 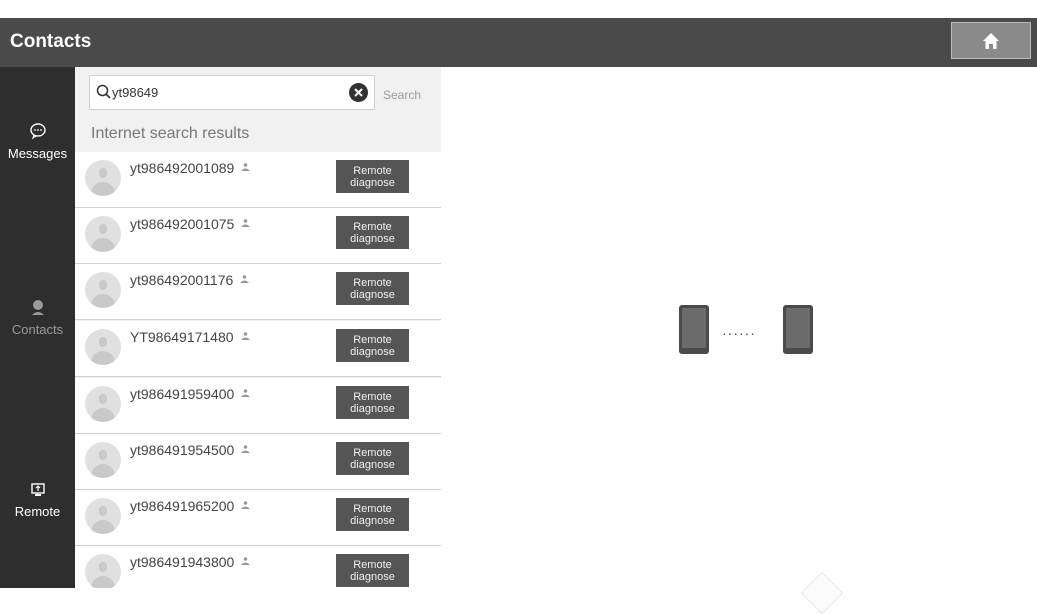 I want to click on list-item: yt986492001176 Remote diagnose, so click(x=258, y=292).